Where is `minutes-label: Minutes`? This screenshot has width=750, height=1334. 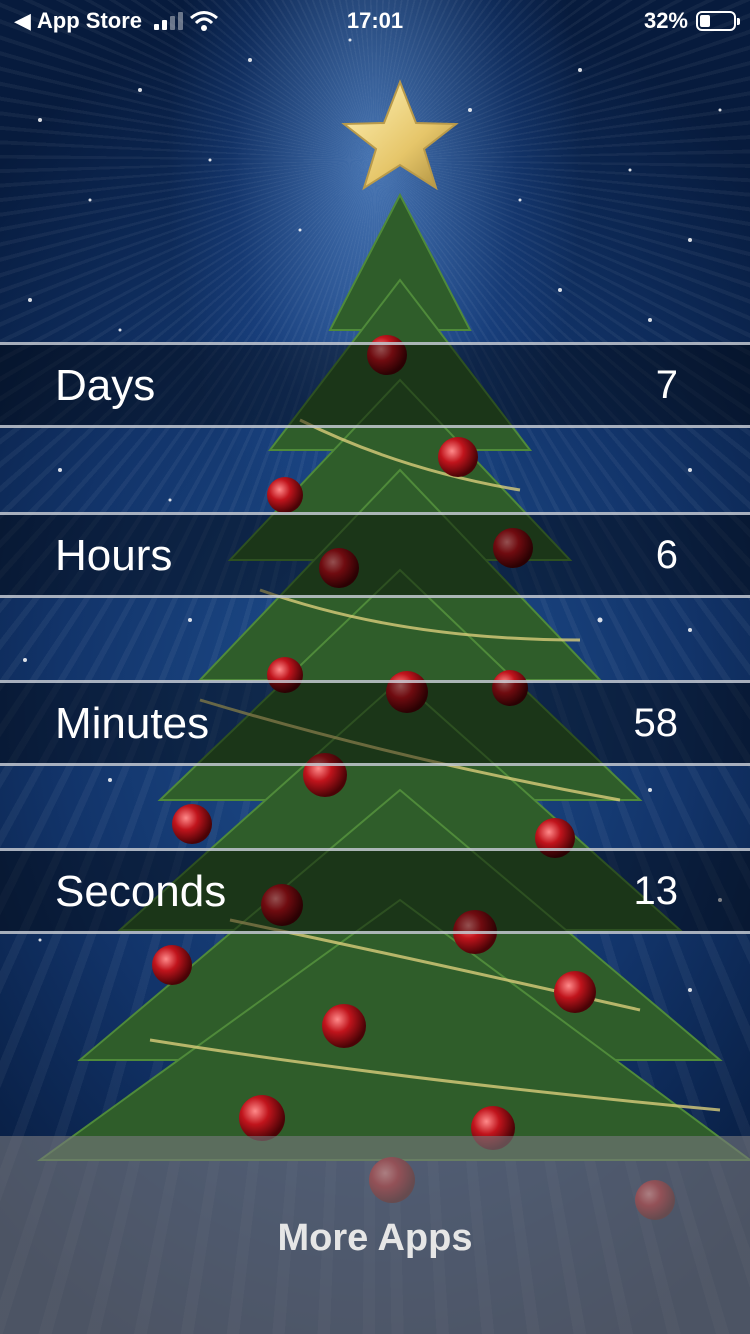 minutes-label: Minutes is located at coordinates (132, 723).